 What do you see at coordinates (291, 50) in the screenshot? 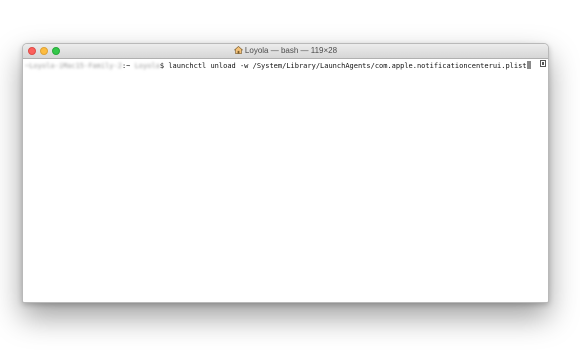
I see `window-title-text: Loyola — bash — 119×28` at bounding box center [291, 50].